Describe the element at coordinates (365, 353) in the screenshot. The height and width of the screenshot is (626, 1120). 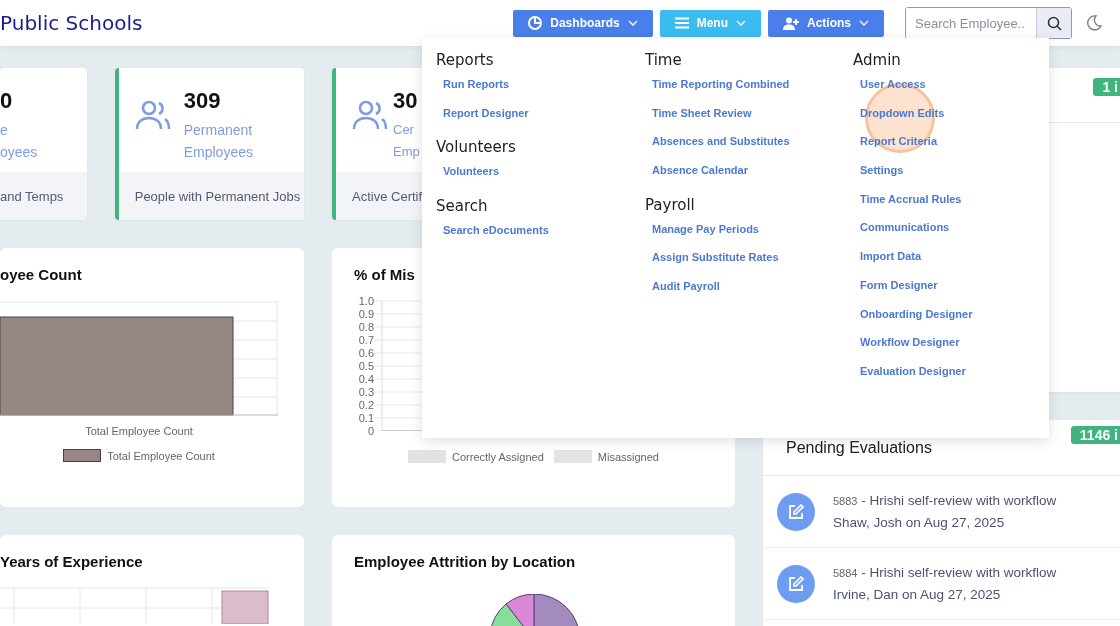
I see `axis-tick-label: 0.6` at that location.